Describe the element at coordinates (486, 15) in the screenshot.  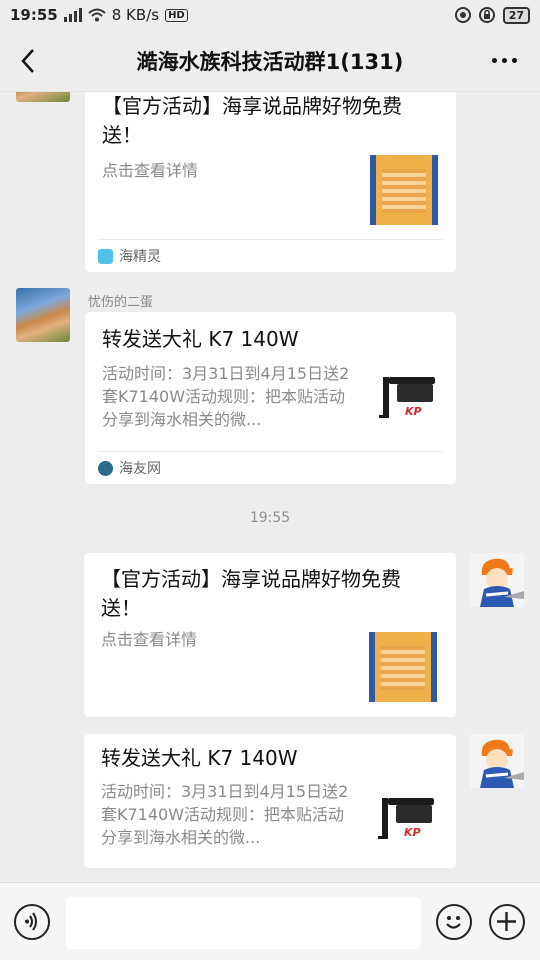
I see `lock-icon` at that location.